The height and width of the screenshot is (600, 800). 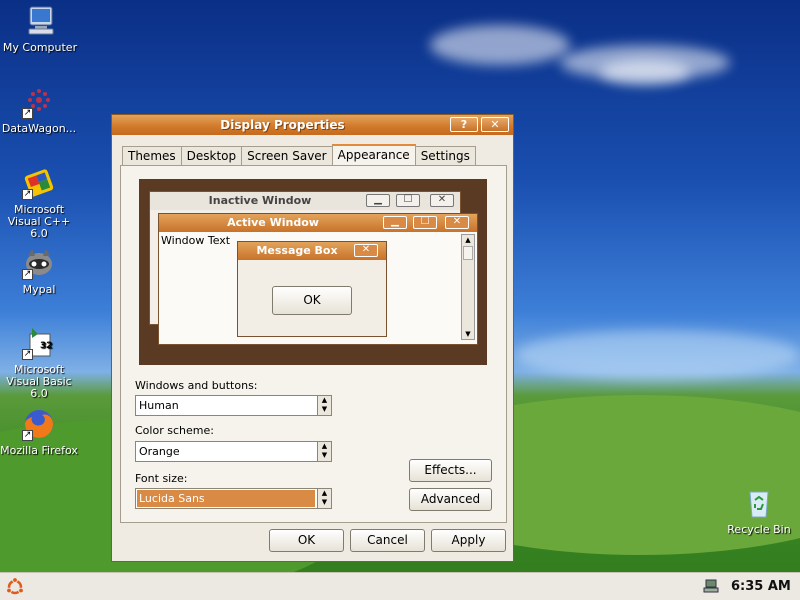 I want to click on scroll-up-icon: ▲, so click(x=468, y=240).